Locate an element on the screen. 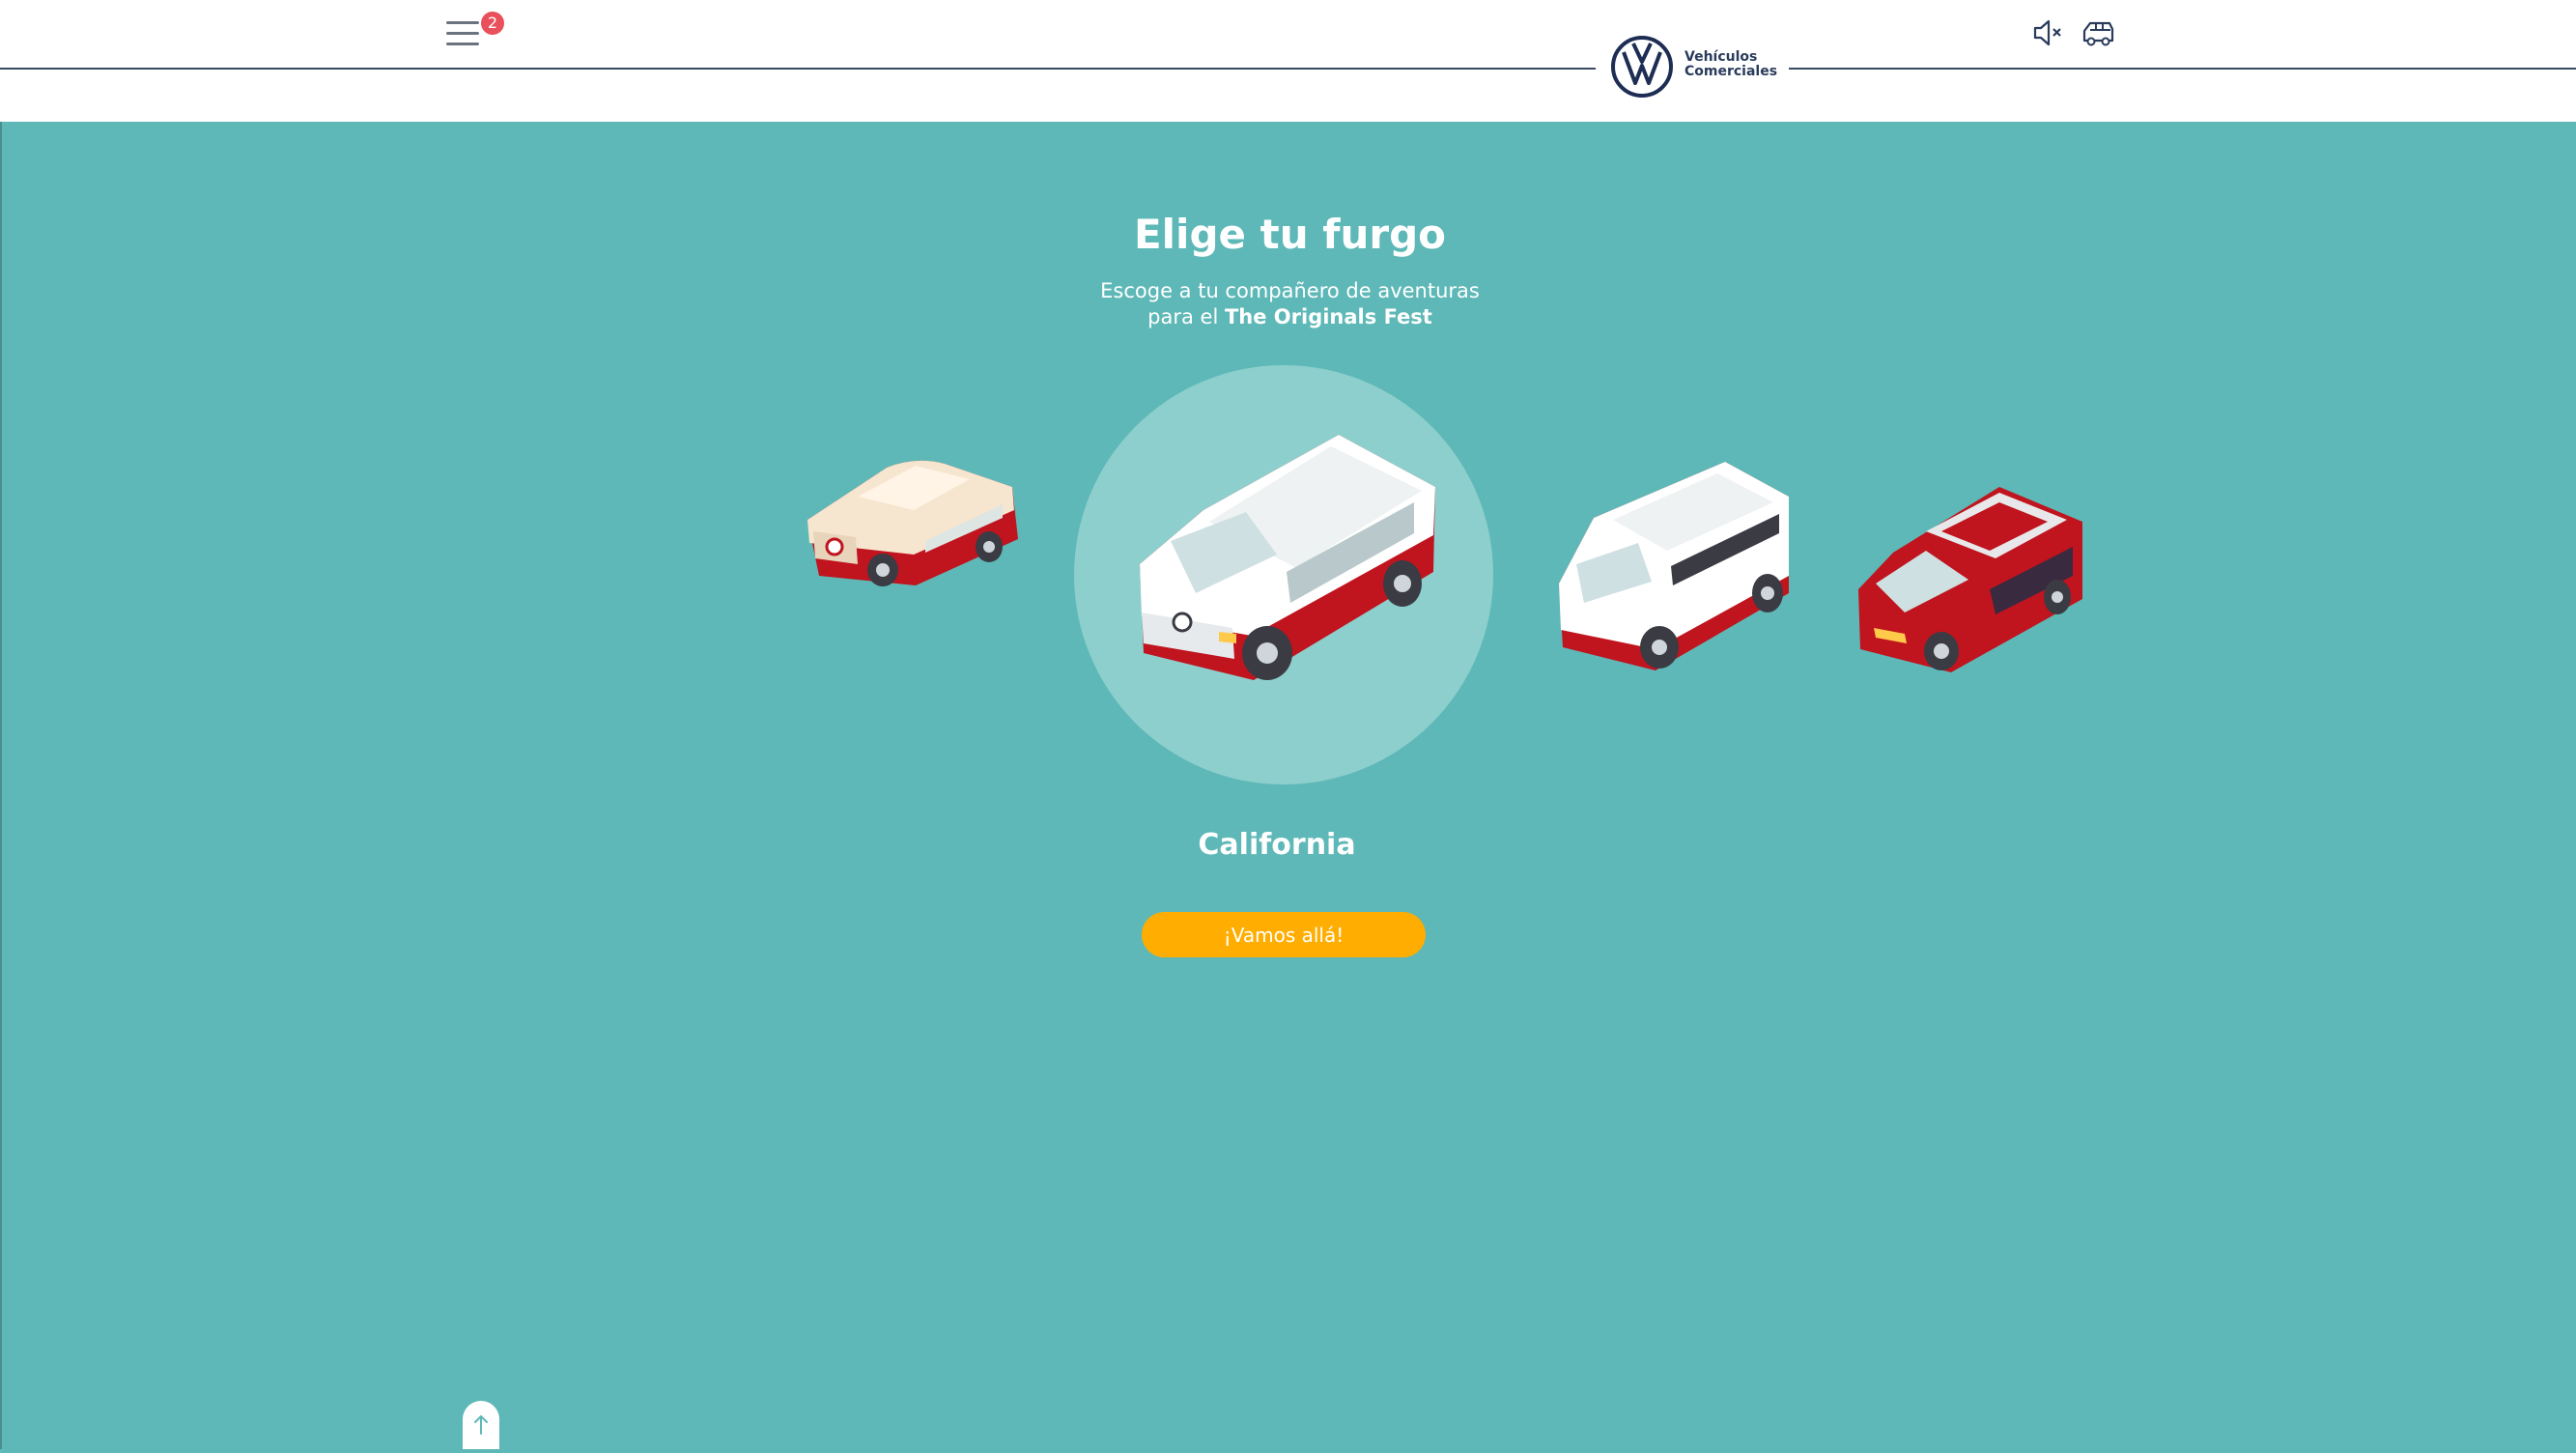 This screenshot has width=2576, height=1453. subtitle-prefix: para el is located at coordinates (1186, 317).